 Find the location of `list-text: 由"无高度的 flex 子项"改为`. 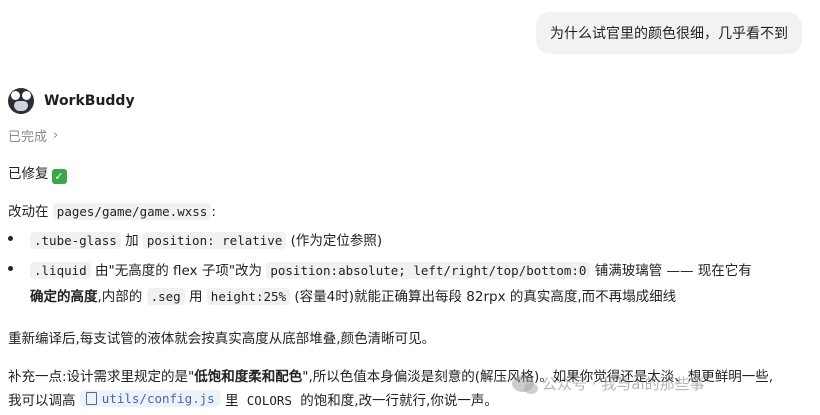

list-text: 由"无高度的 flex 子项"改为 is located at coordinates (178, 271).